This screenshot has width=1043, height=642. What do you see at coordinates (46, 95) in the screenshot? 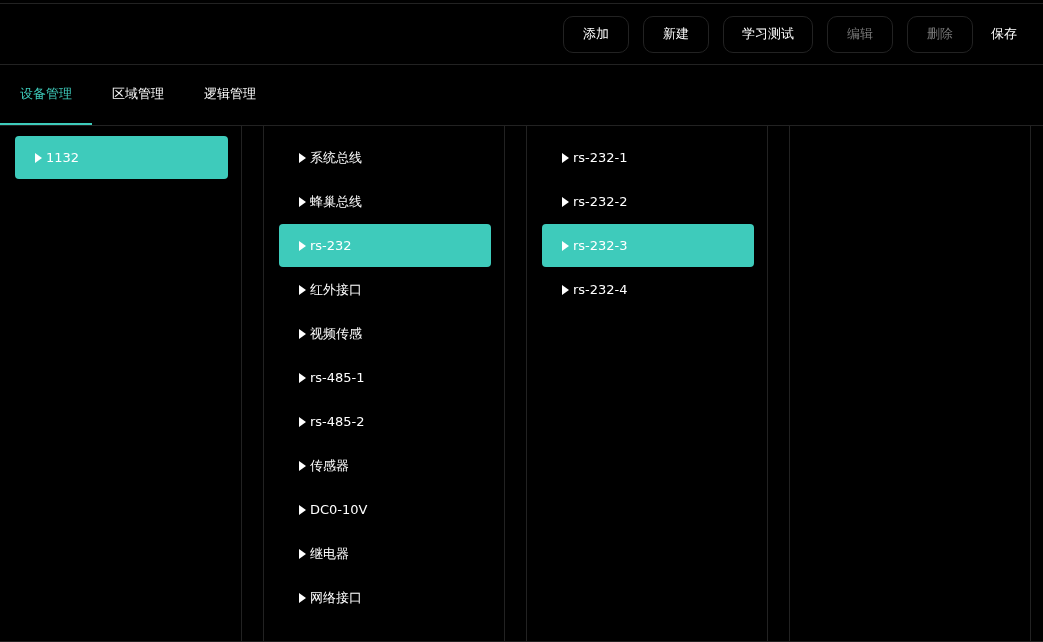
I see `tab: 设备管理` at bounding box center [46, 95].